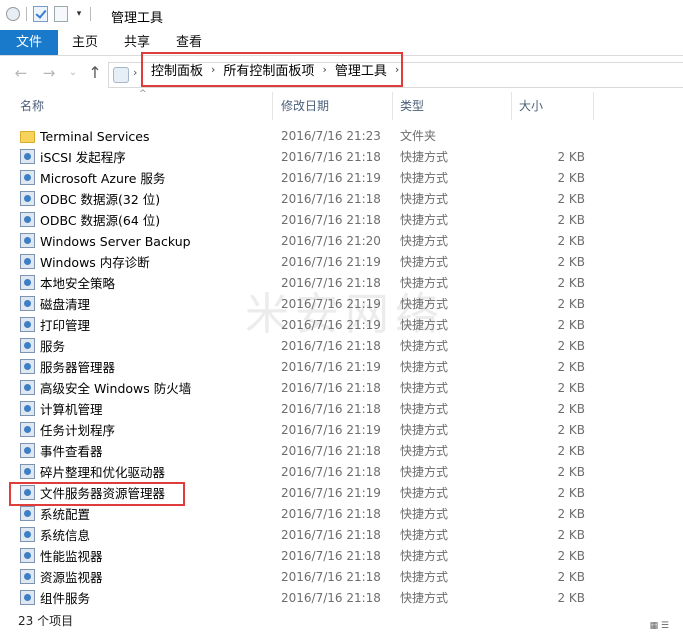 The height and width of the screenshot is (637, 683). What do you see at coordinates (27, 450) in the screenshot?
I see `event-viewer-icon` at bounding box center [27, 450].